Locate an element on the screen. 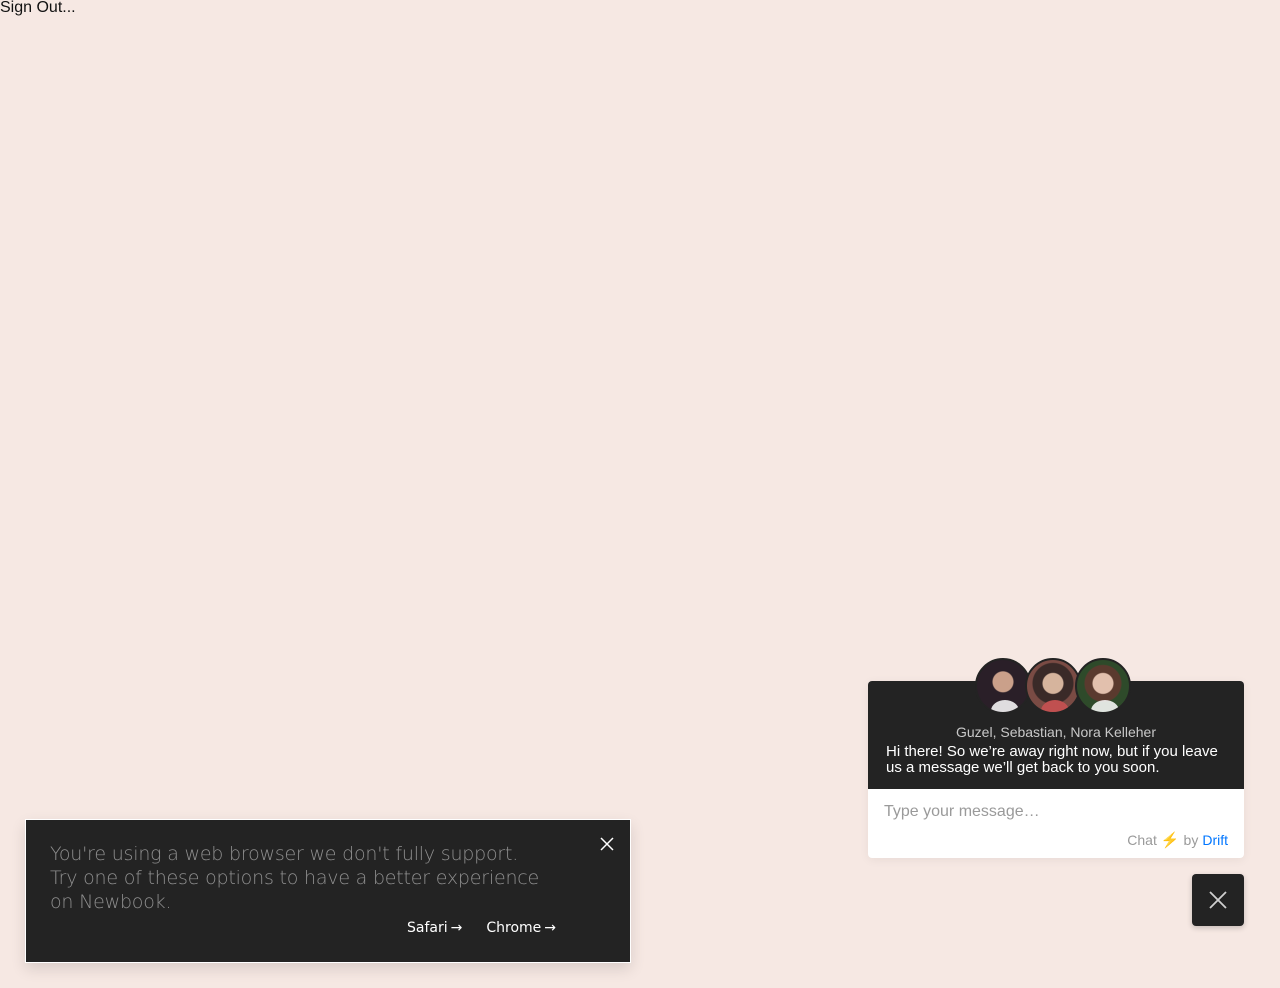 The width and height of the screenshot is (1280, 988). bolt-icon: ⚡ is located at coordinates (1170, 840).